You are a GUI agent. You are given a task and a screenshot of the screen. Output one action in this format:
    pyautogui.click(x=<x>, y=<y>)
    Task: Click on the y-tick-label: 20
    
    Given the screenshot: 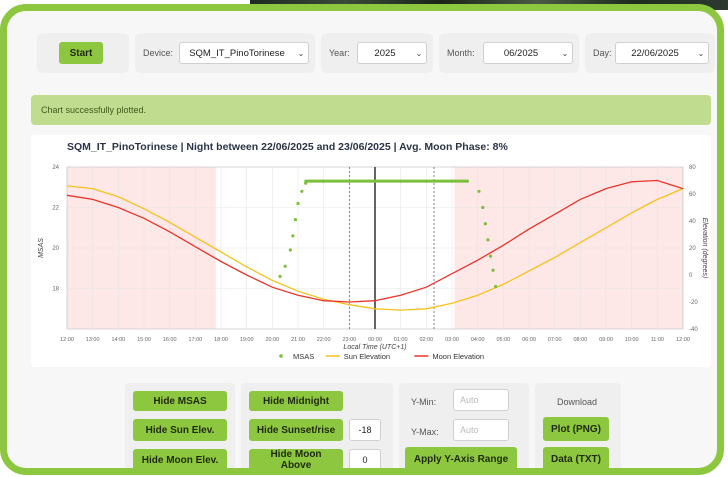 What is the action you would take?
    pyautogui.click(x=55, y=249)
    